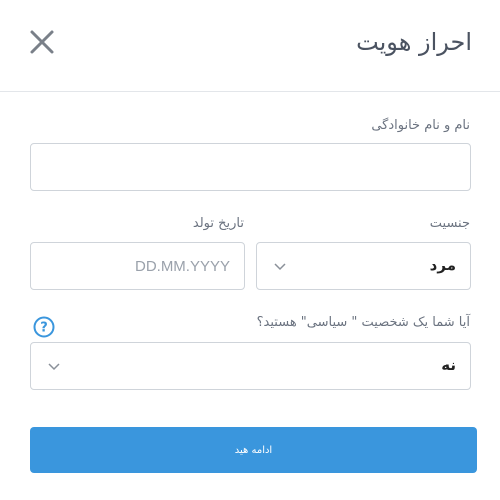 The width and height of the screenshot is (500, 500). What do you see at coordinates (414, 42) in the screenshot?
I see `page-title: احراز هویت` at bounding box center [414, 42].